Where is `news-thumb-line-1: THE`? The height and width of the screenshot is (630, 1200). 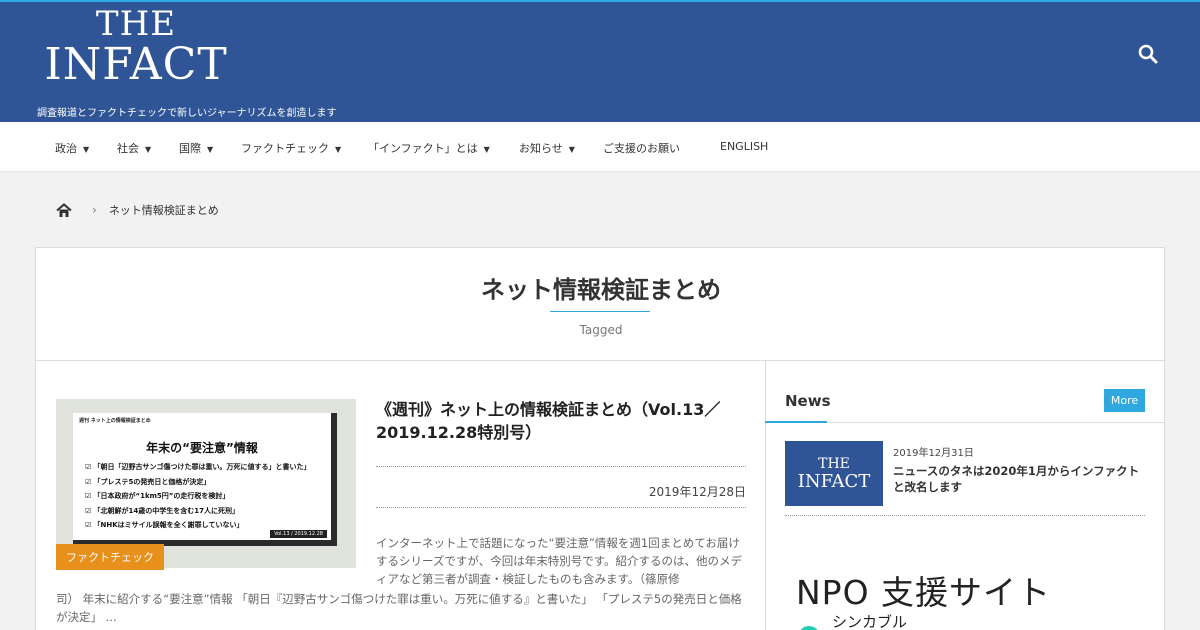 news-thumb-line-1: THE is located at coordinates (834, 464).